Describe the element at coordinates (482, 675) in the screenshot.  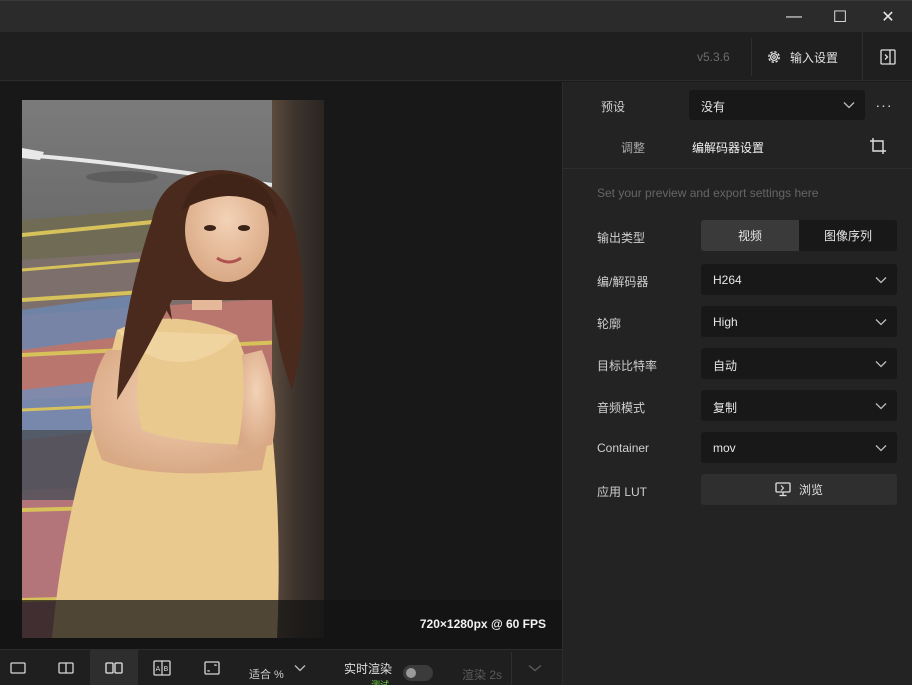
I see `render-time-label: 渲染 2s` at that location.